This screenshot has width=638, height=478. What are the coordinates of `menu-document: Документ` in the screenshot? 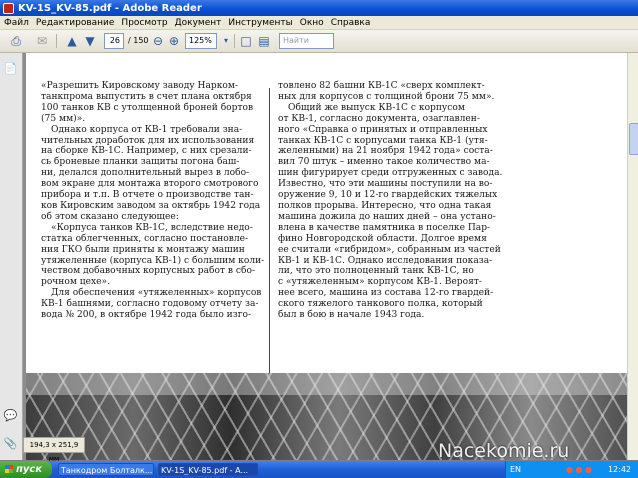 It's located at (198, 23).